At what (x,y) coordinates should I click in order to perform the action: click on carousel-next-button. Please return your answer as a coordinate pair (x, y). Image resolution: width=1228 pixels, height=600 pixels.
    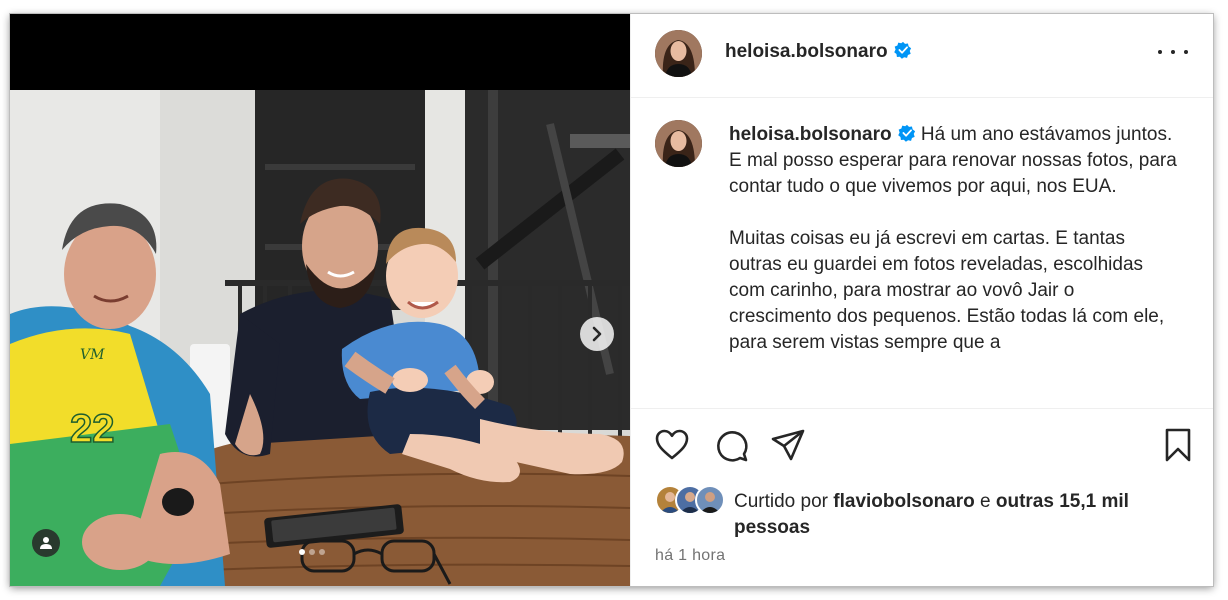
    Looking at the image, I should click on (597, 334).